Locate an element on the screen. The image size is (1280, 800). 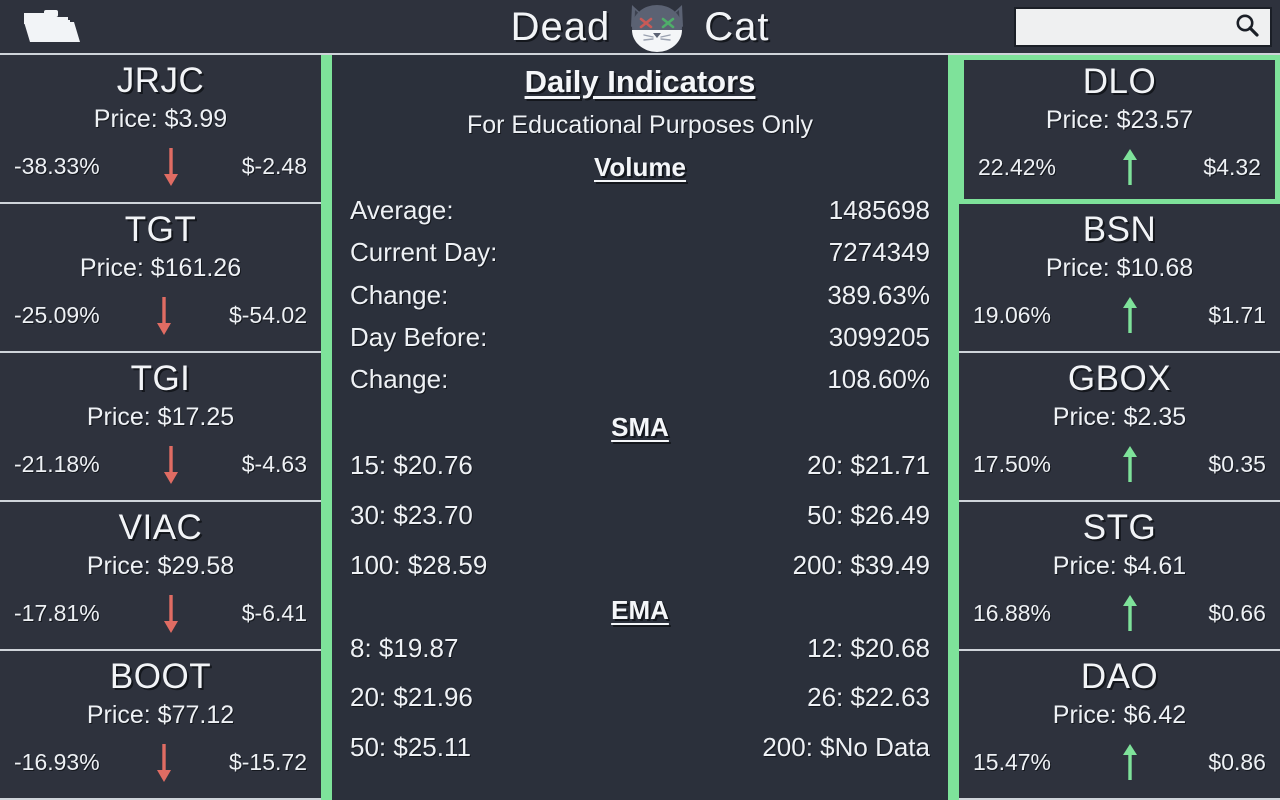
ticker-symbol: TGI is located at coordinates (160, 379).